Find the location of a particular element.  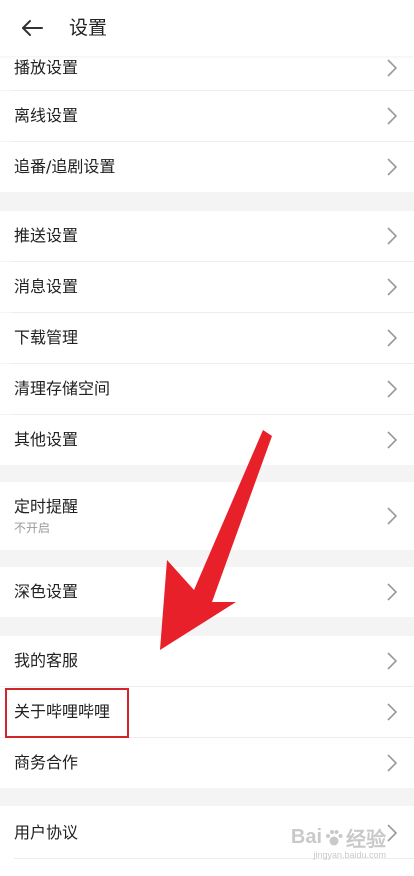

watermark-url: jingyan.baidu.com is located at coordinates (349, 855).